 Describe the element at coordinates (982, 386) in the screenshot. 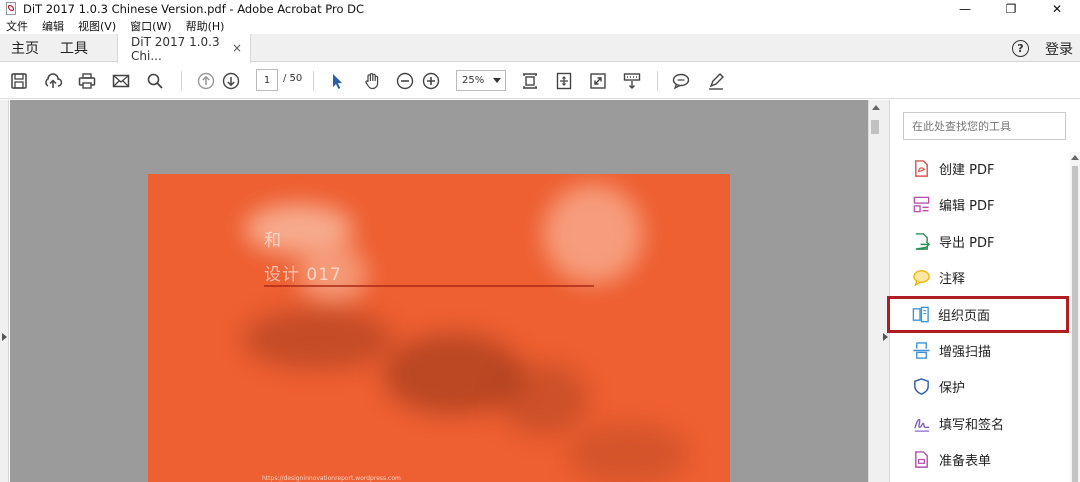

I see `tool-protect: 保护` at that location.